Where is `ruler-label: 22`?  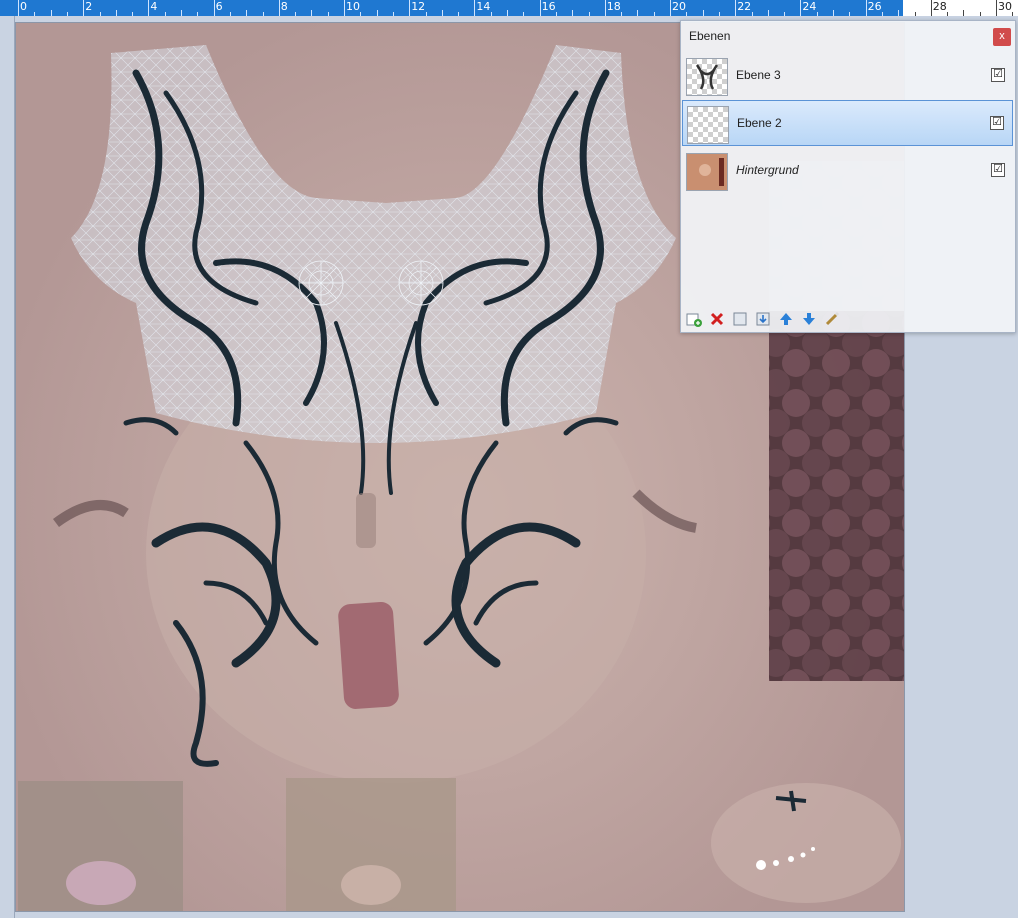 ruler-label: 22 is located at coordinates (744, 6).